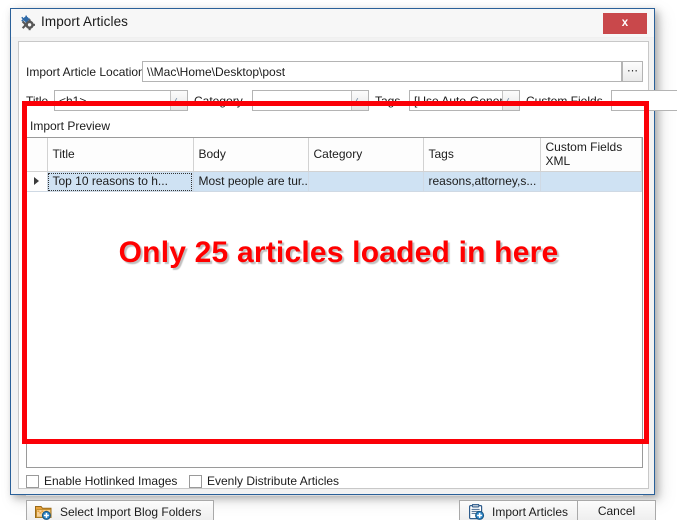  Describe the element at coordinates (632, 71) in the screenshot. I see `browse-button: ⋯` at that location.